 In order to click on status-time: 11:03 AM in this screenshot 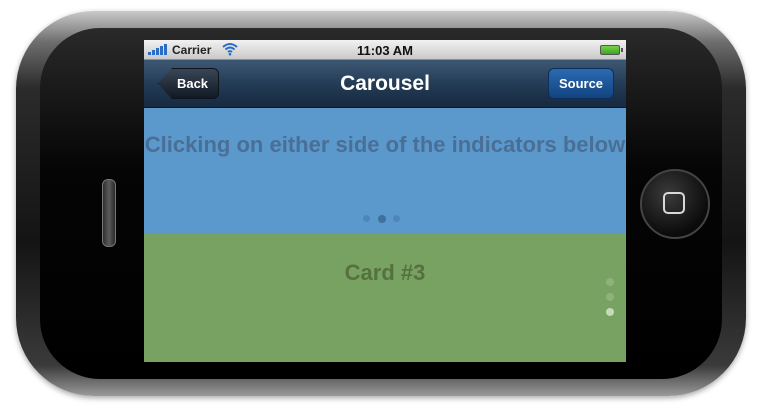, I will do `click(385, 50)`.